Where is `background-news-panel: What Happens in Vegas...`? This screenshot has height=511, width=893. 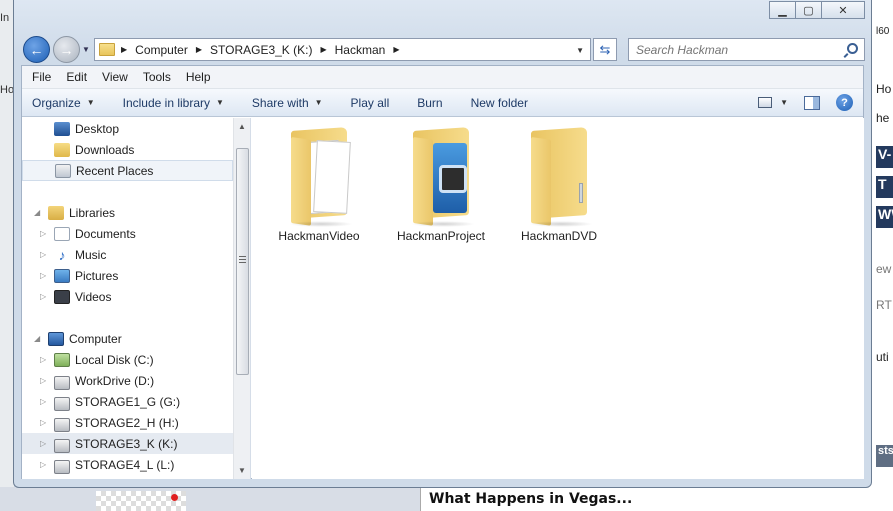 background-news-panel: What Happens in Vegas... is located at coordinates (656, 499).